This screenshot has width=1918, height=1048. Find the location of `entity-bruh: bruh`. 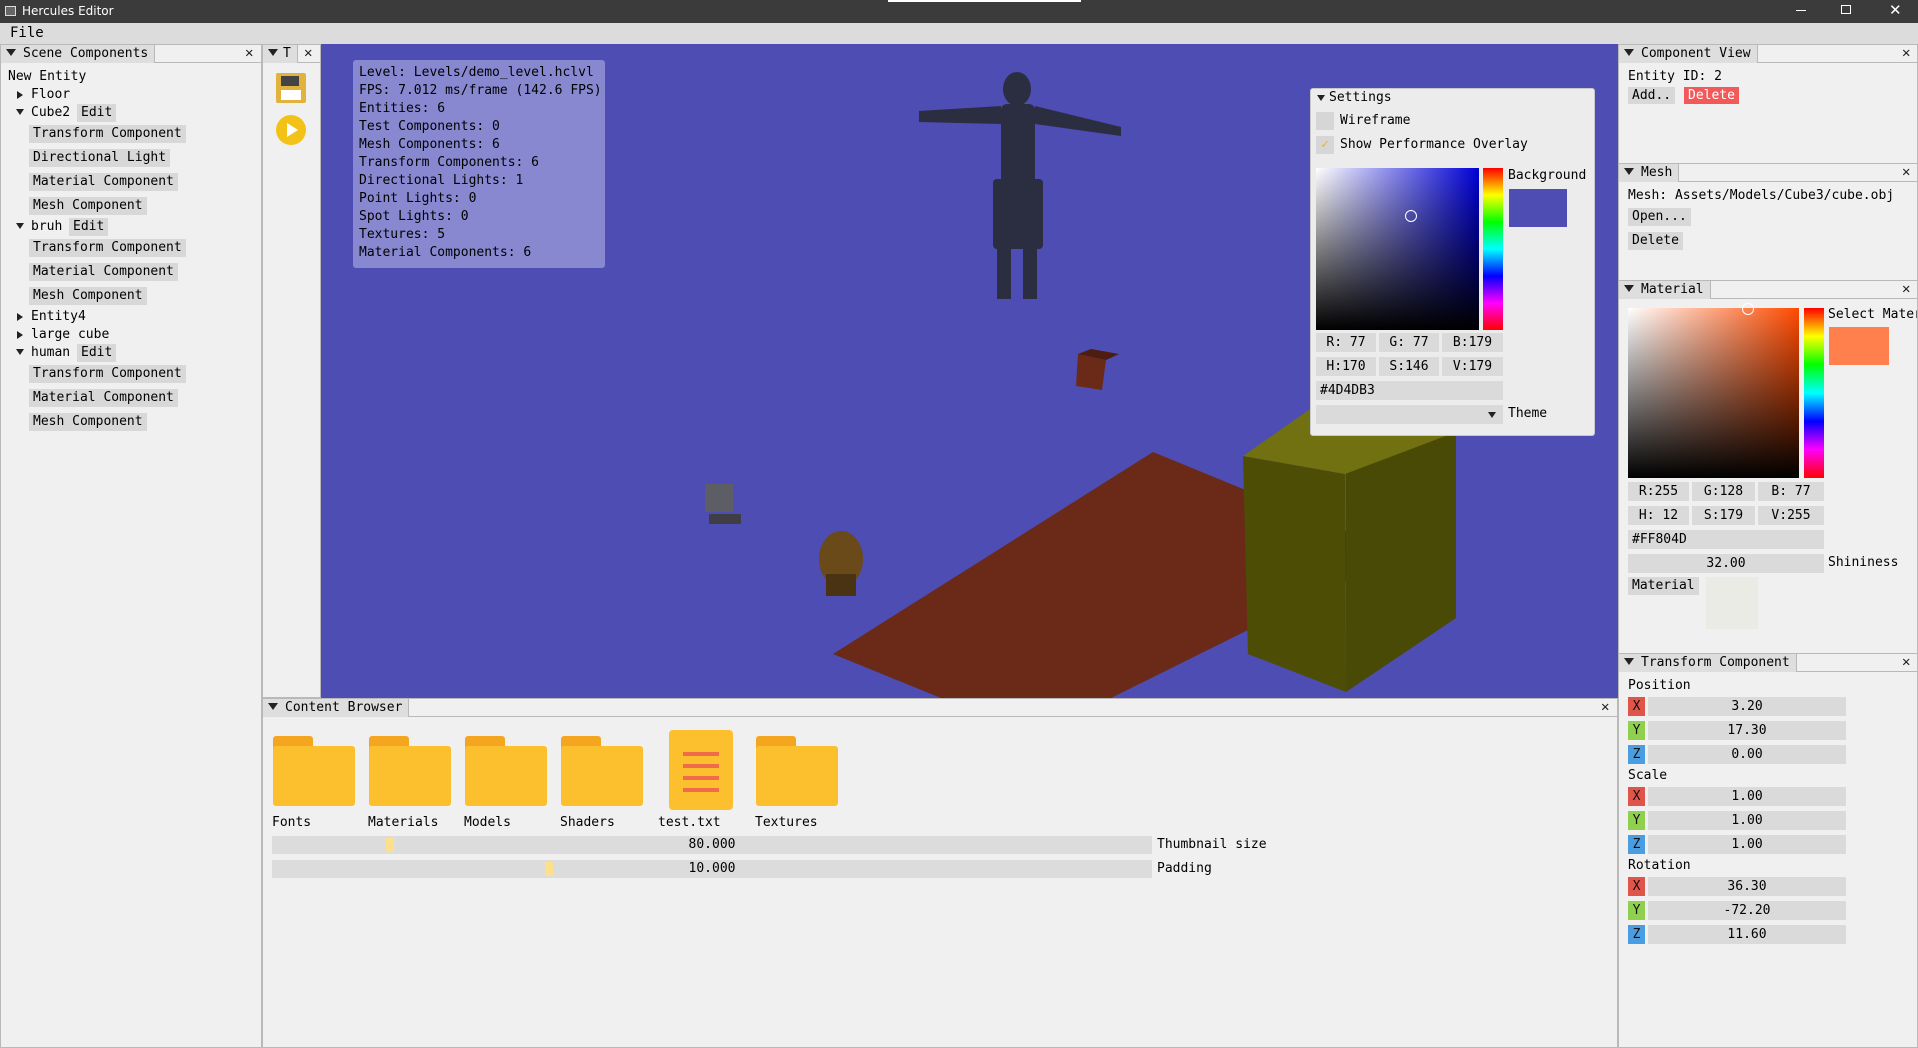

entity-bruh: bruh is located at coordinates (46, 227).